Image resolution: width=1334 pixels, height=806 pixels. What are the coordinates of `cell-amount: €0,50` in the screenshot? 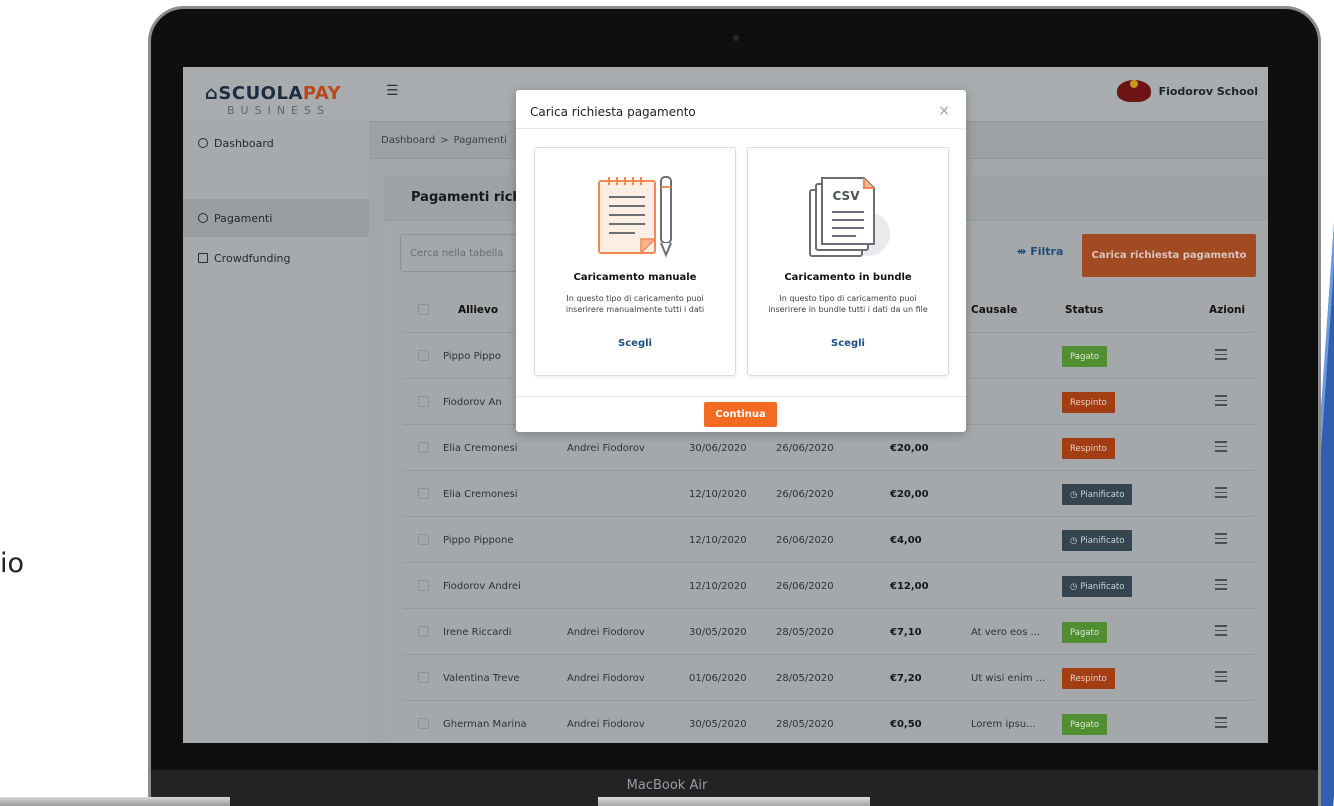 It's located at (906, 724).